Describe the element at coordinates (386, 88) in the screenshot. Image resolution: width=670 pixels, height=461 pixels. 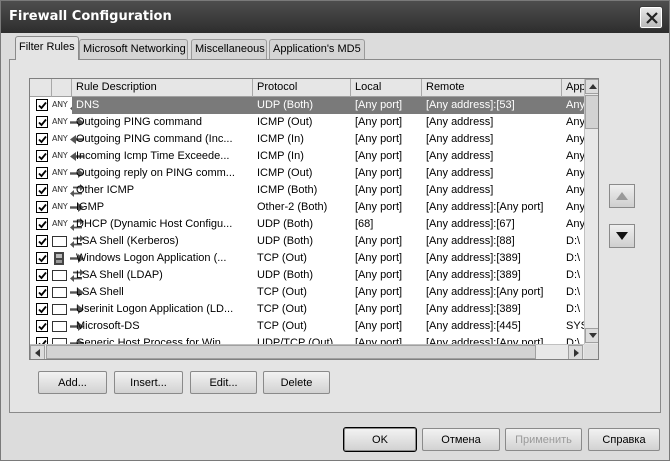
I see `header-local: Local` at that location.